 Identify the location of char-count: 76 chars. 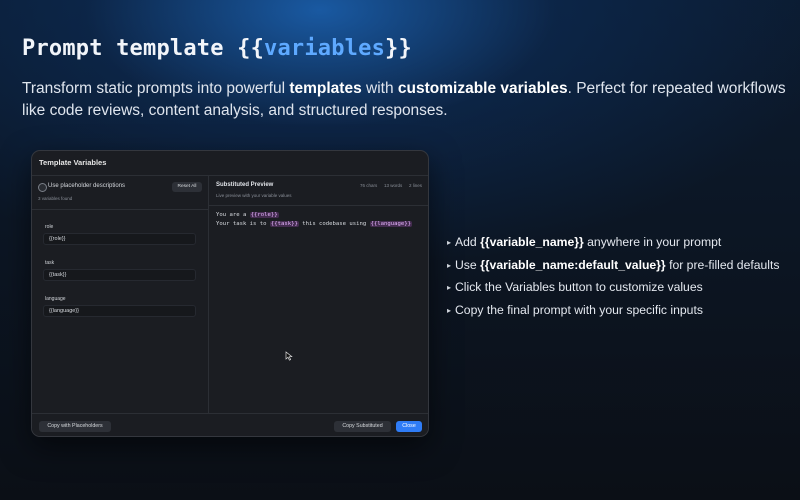
(369, 185).